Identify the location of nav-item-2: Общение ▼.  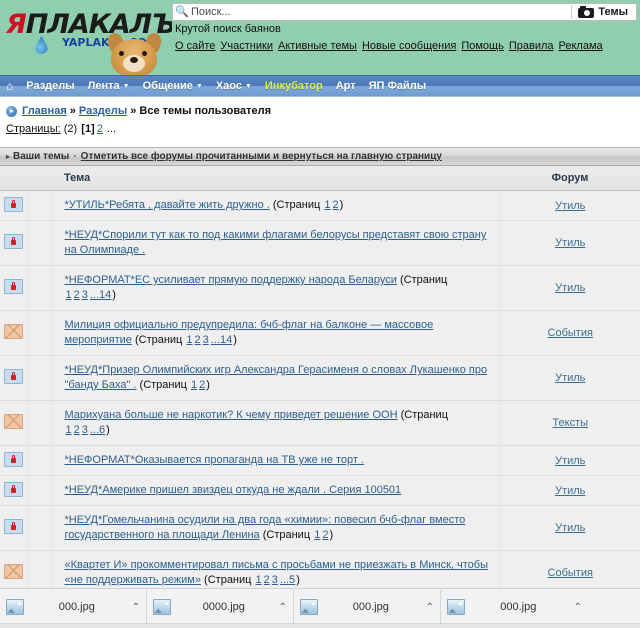
(173, 86).